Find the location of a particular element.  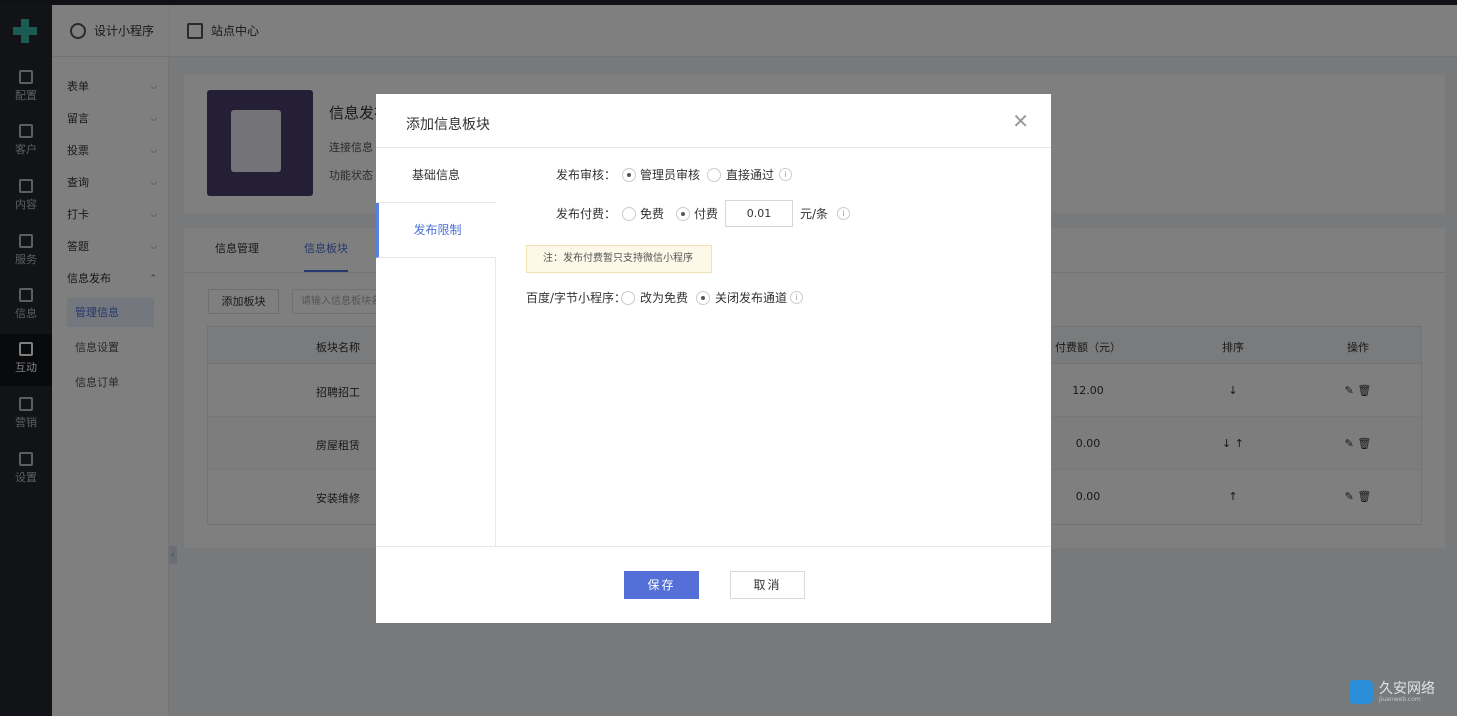

watermark: 久安网络 jiuanweb.com is located at coordinates (1394, 692).